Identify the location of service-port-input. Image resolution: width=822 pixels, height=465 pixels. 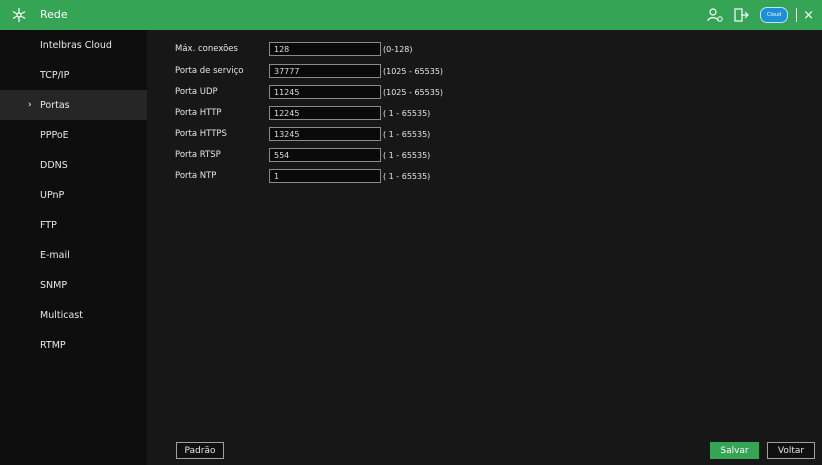
(325, 71).